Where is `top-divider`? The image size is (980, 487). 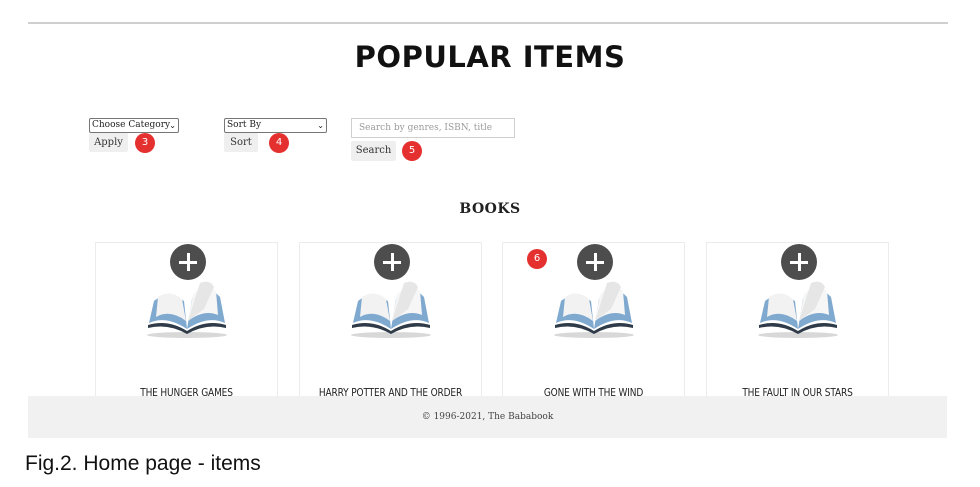
top-divider is located at coordinates (488, 23).